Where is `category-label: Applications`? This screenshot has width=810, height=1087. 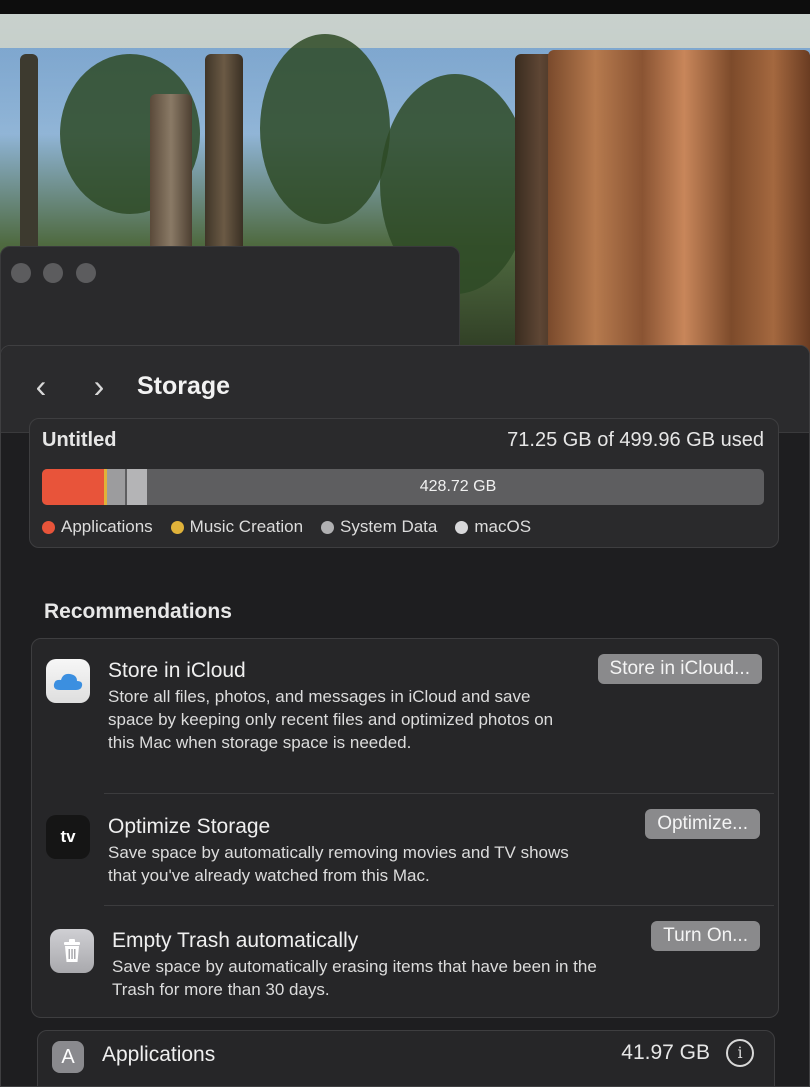
category-label: Applications is located at coordinates (159, 1054).